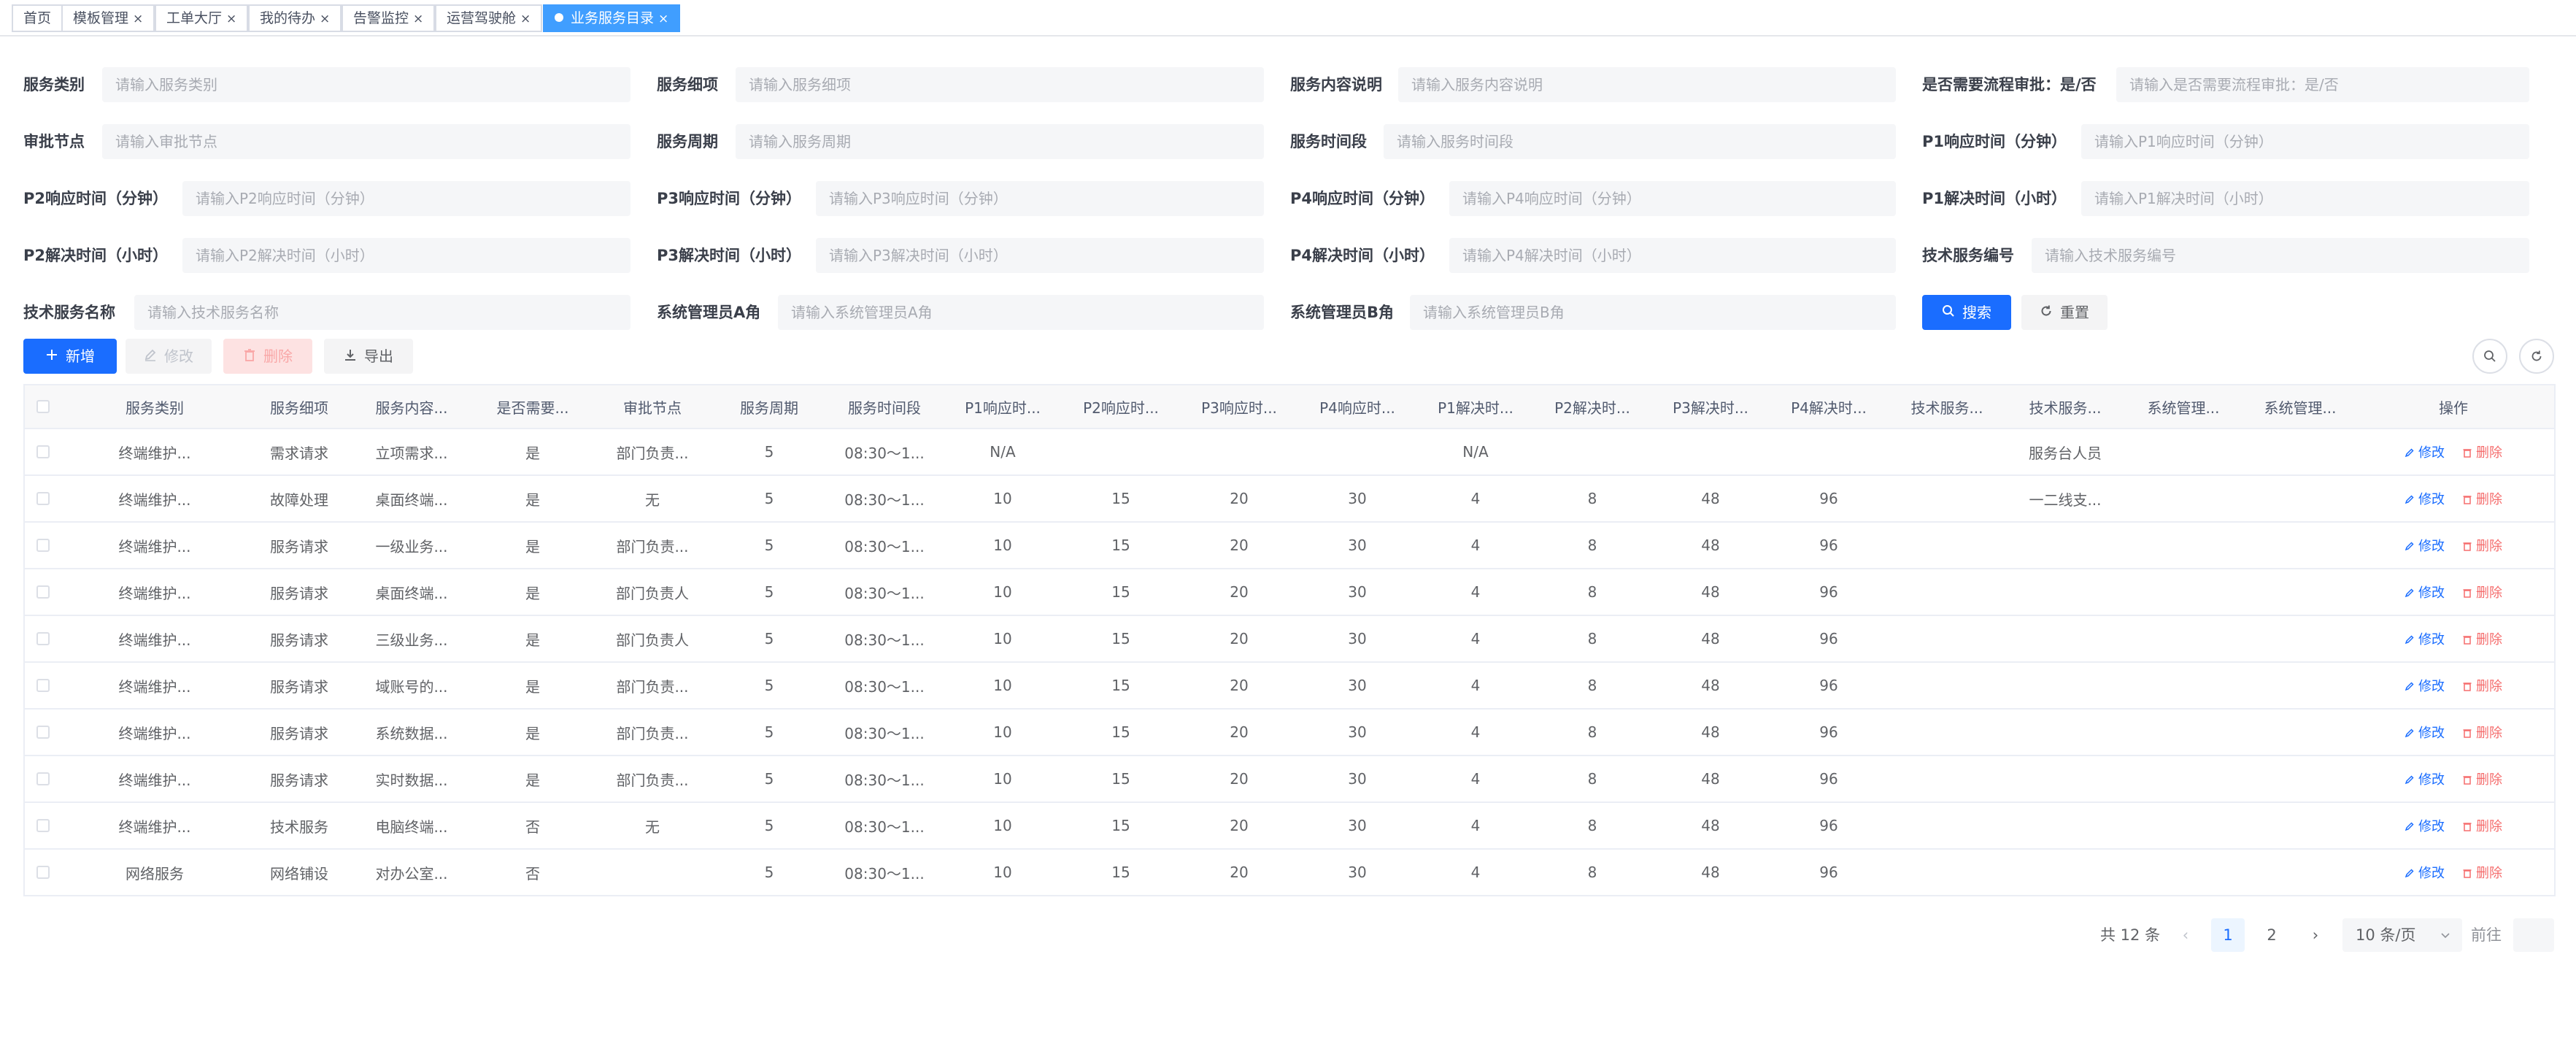 The image size is (2576, 1038). I want to click on add-button: 新增, so click(70, 356).